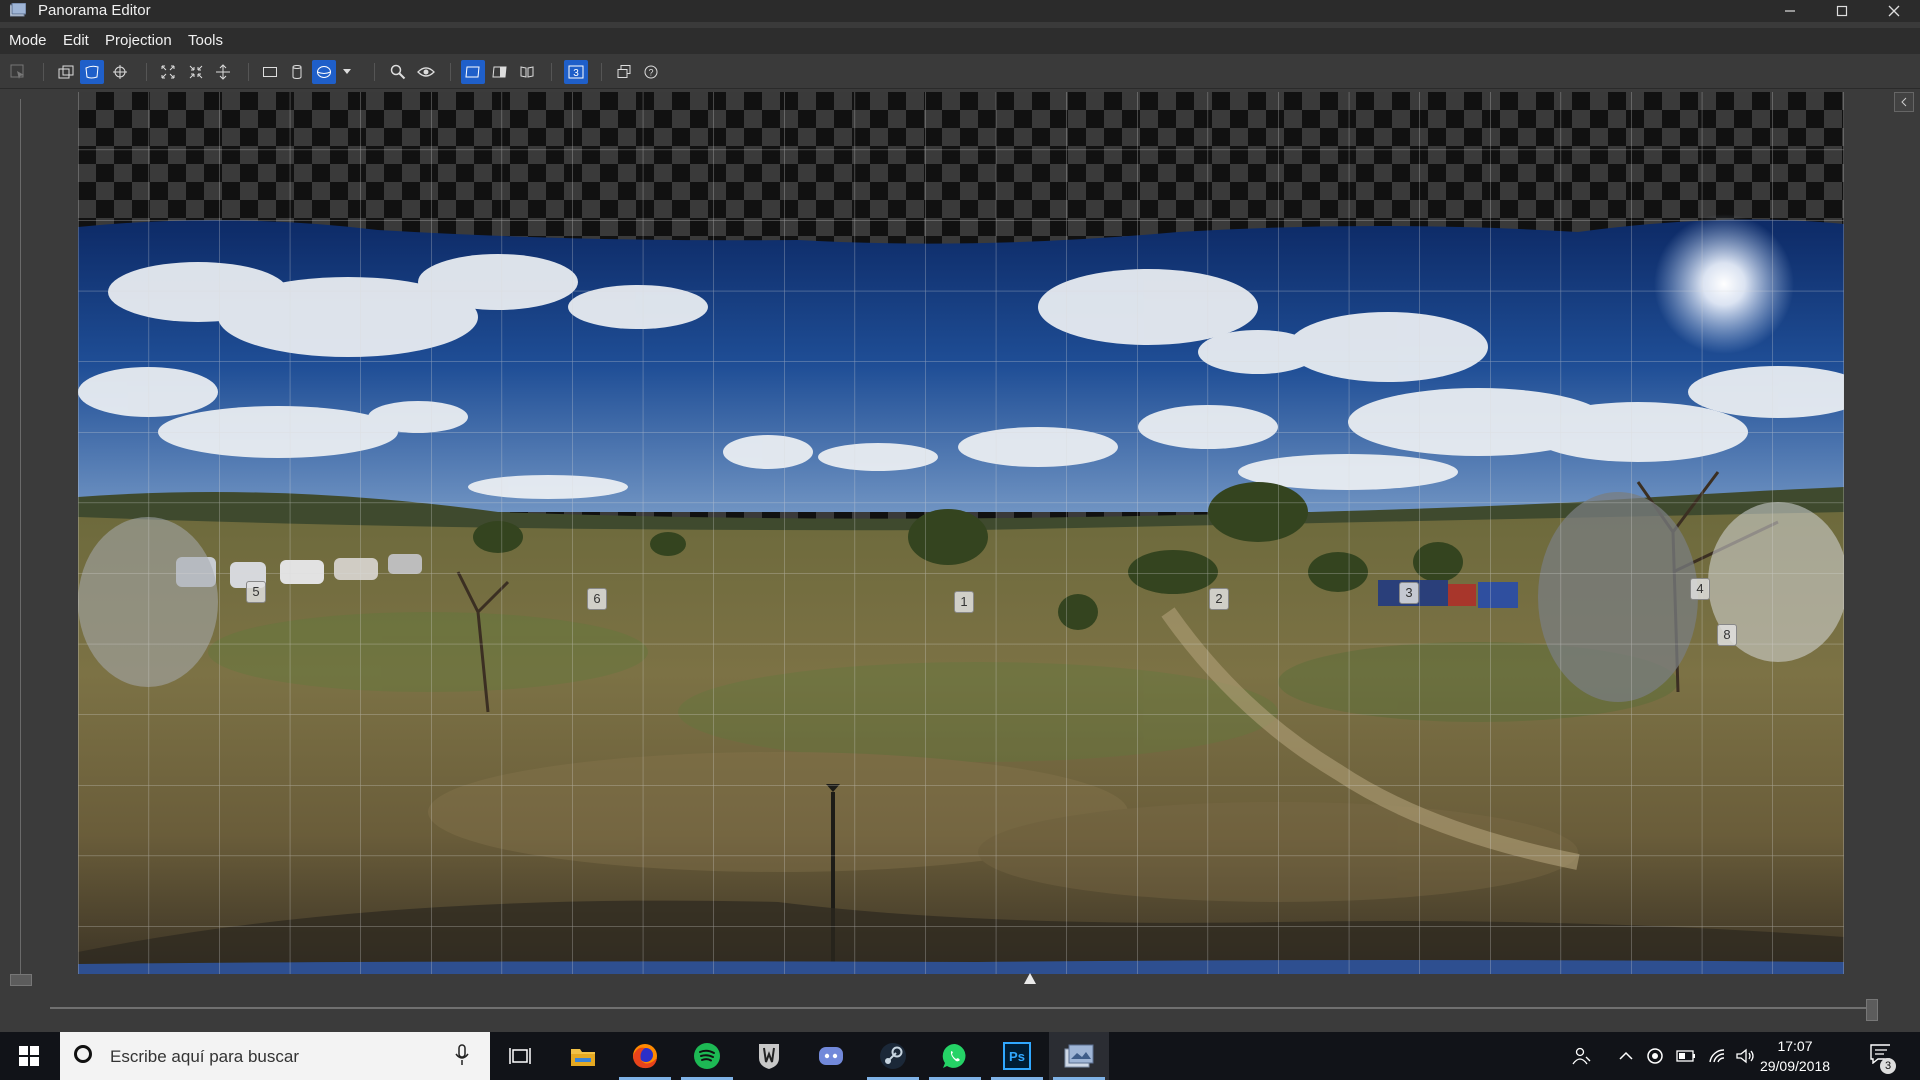 The height and width of the screenshot is (1080, 1920). I want to click on fit-button, so click(168, 72).